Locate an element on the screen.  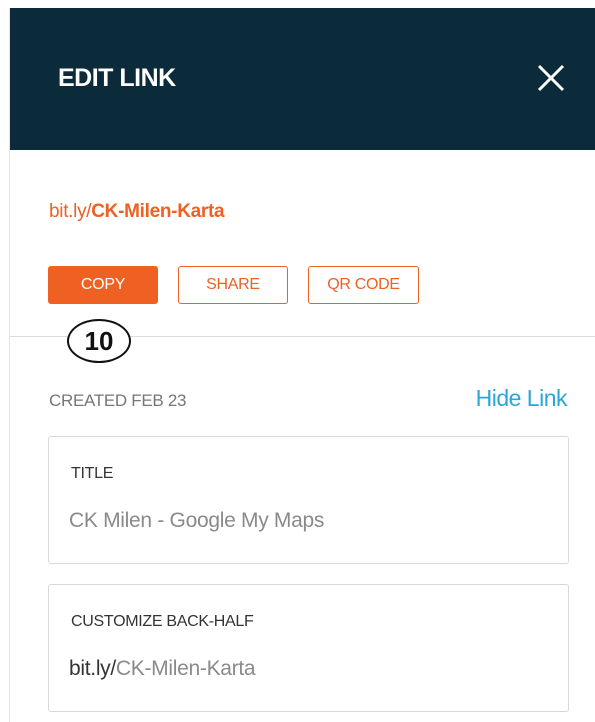
hide-link-button: Hide Link is located at coordinates (522, 398).